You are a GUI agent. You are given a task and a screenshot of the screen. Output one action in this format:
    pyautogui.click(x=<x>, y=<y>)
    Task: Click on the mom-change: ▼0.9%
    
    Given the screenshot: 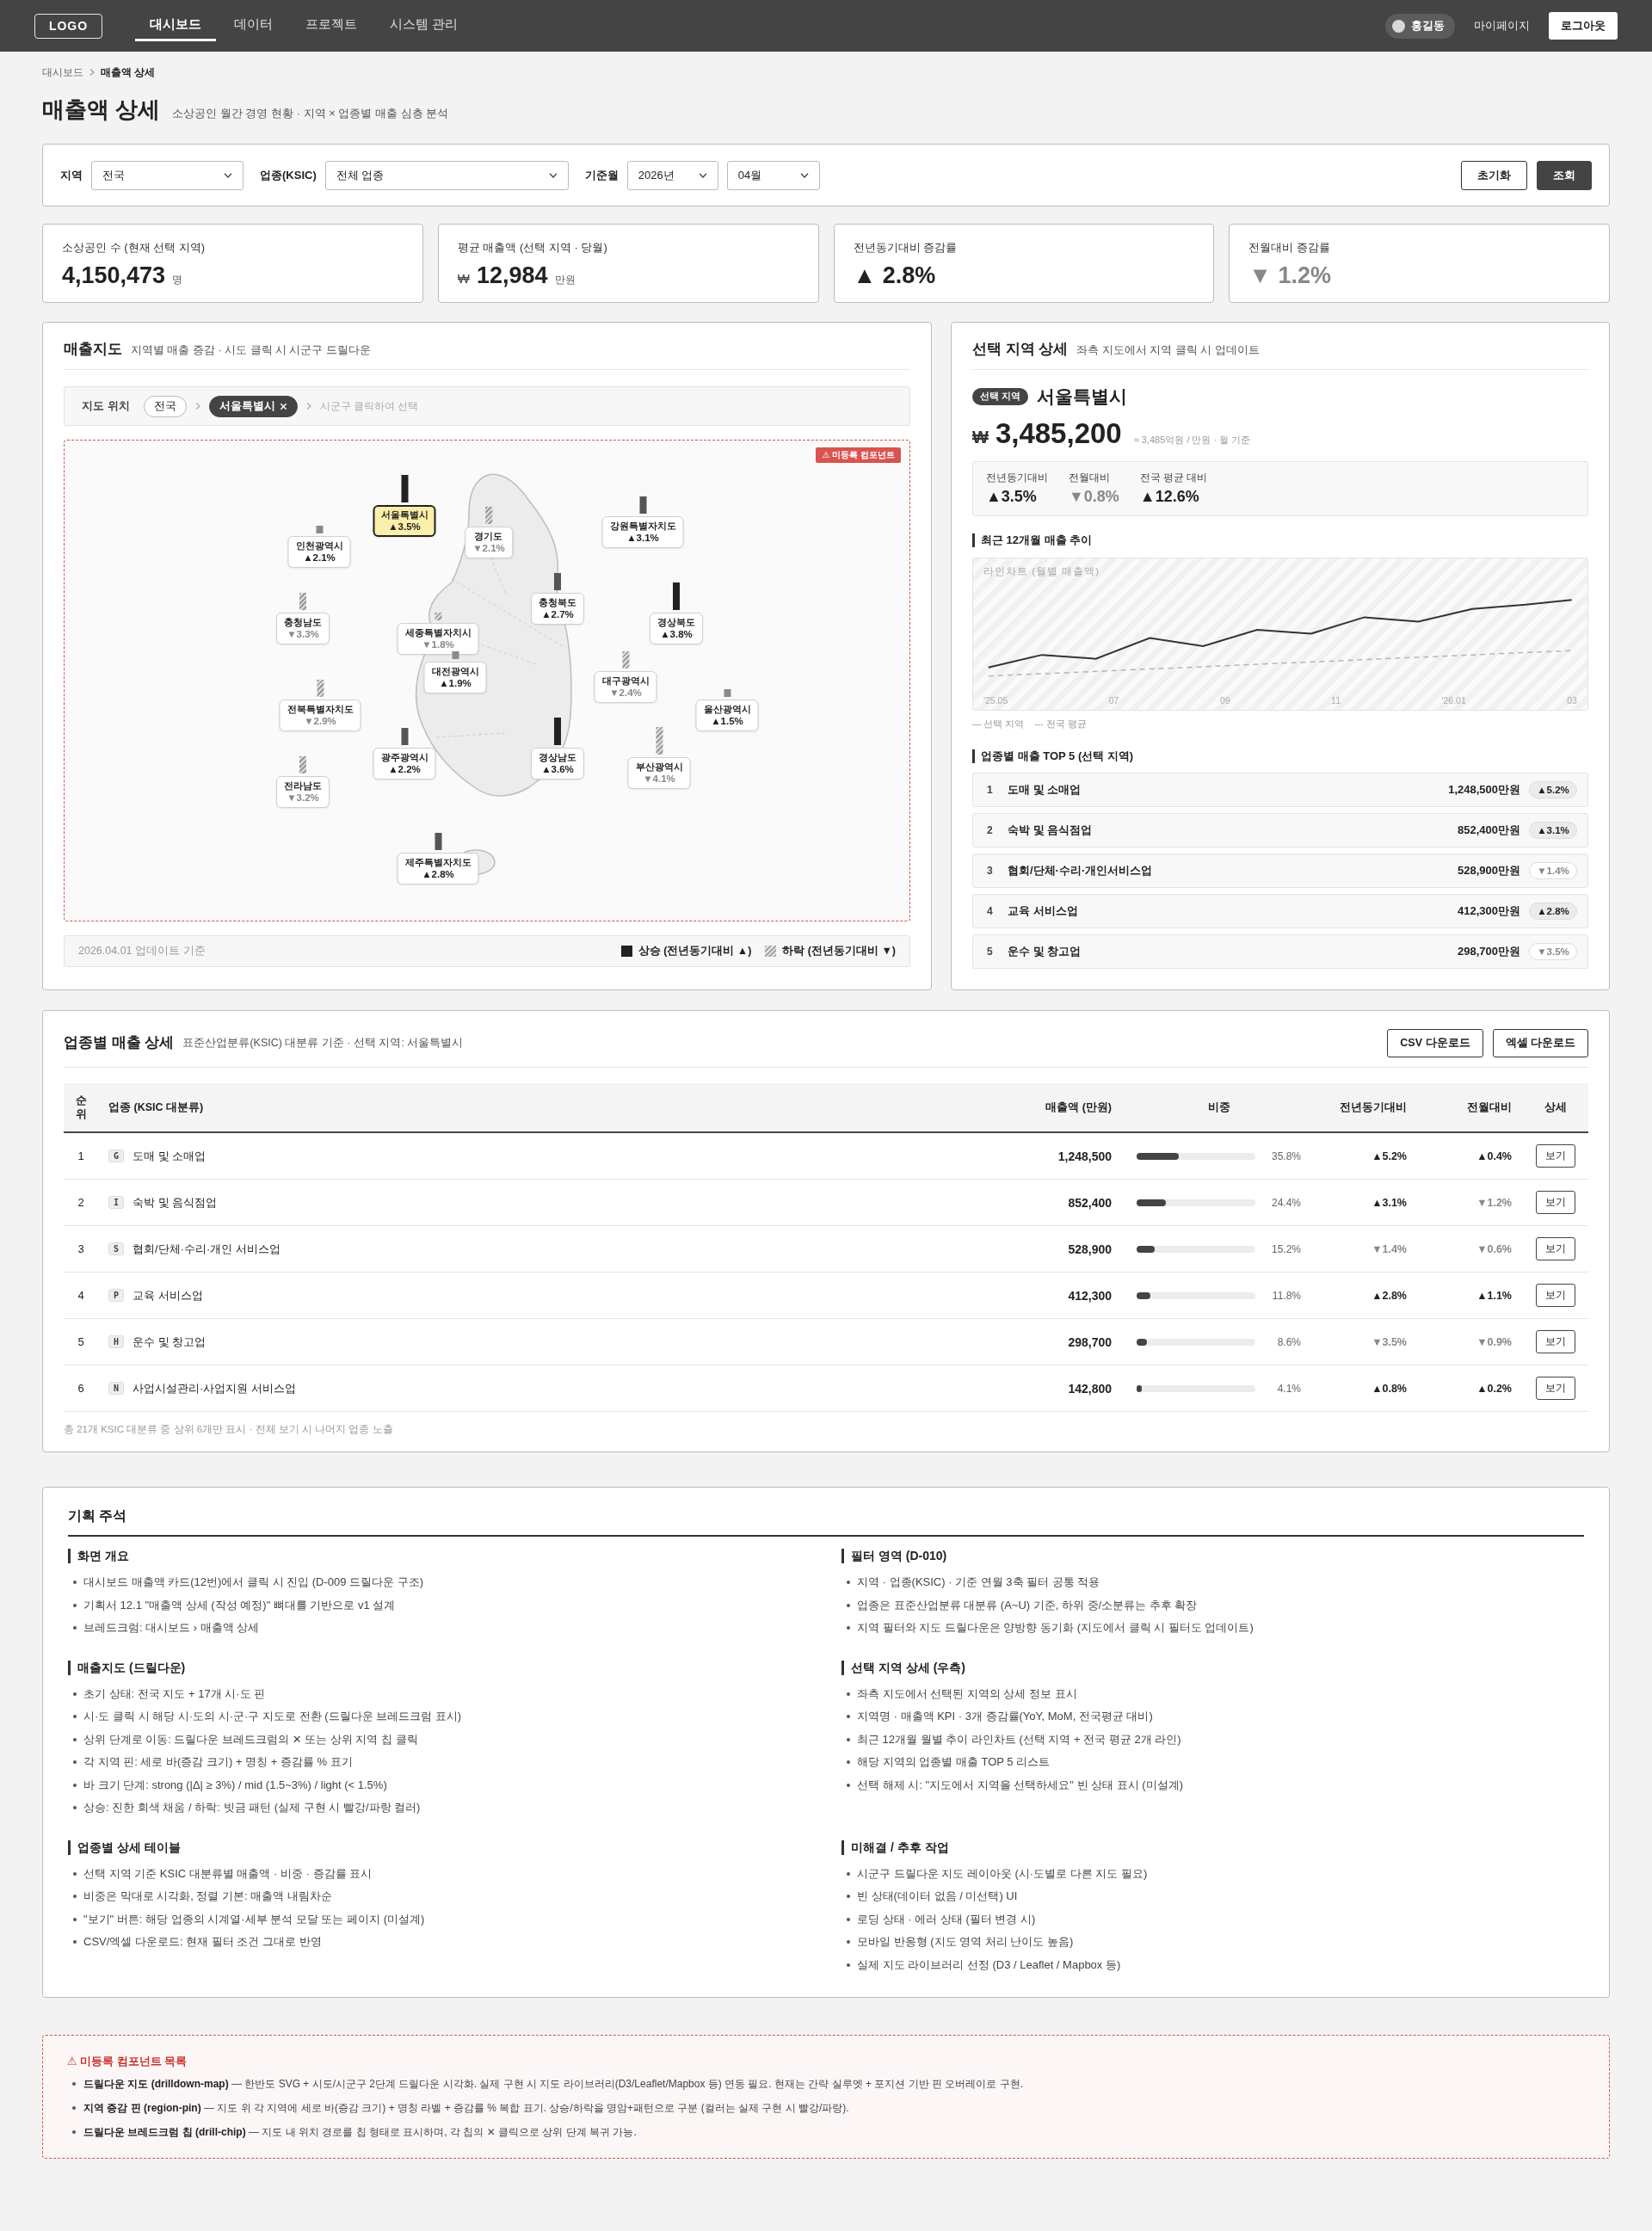 What is the action you would take?
    pyautogui.click(x=1494, y=1342)
    